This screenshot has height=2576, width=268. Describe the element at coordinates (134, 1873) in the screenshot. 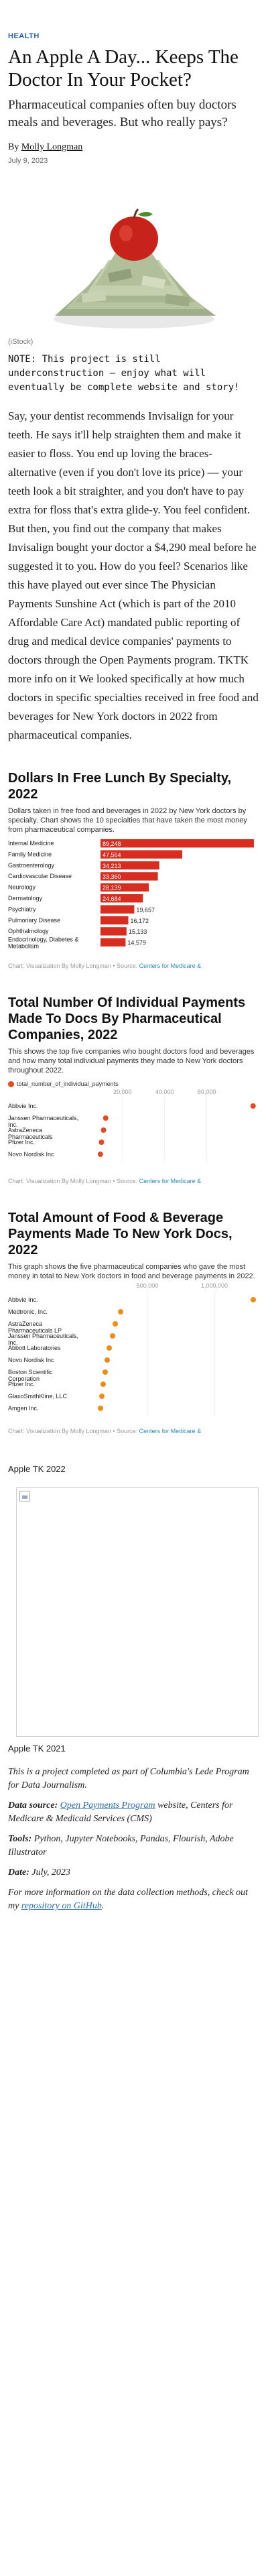

I see `date-line: Date: July, 2023` at that location.